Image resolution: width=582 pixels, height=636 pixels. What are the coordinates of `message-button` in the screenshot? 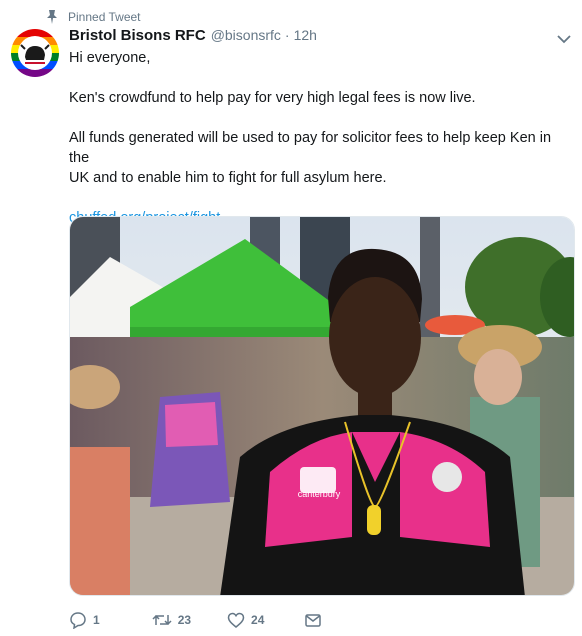 It's located at (313, 620).